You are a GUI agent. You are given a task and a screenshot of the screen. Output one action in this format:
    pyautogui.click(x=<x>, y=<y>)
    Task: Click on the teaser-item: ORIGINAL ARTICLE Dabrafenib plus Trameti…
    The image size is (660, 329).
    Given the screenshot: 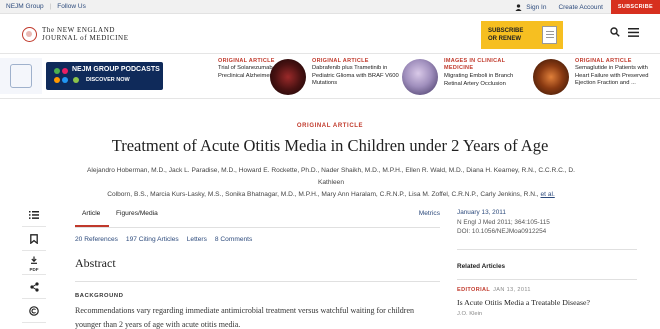 What is the action you would take?
    pyautogui.click(x=334, y=77)
    